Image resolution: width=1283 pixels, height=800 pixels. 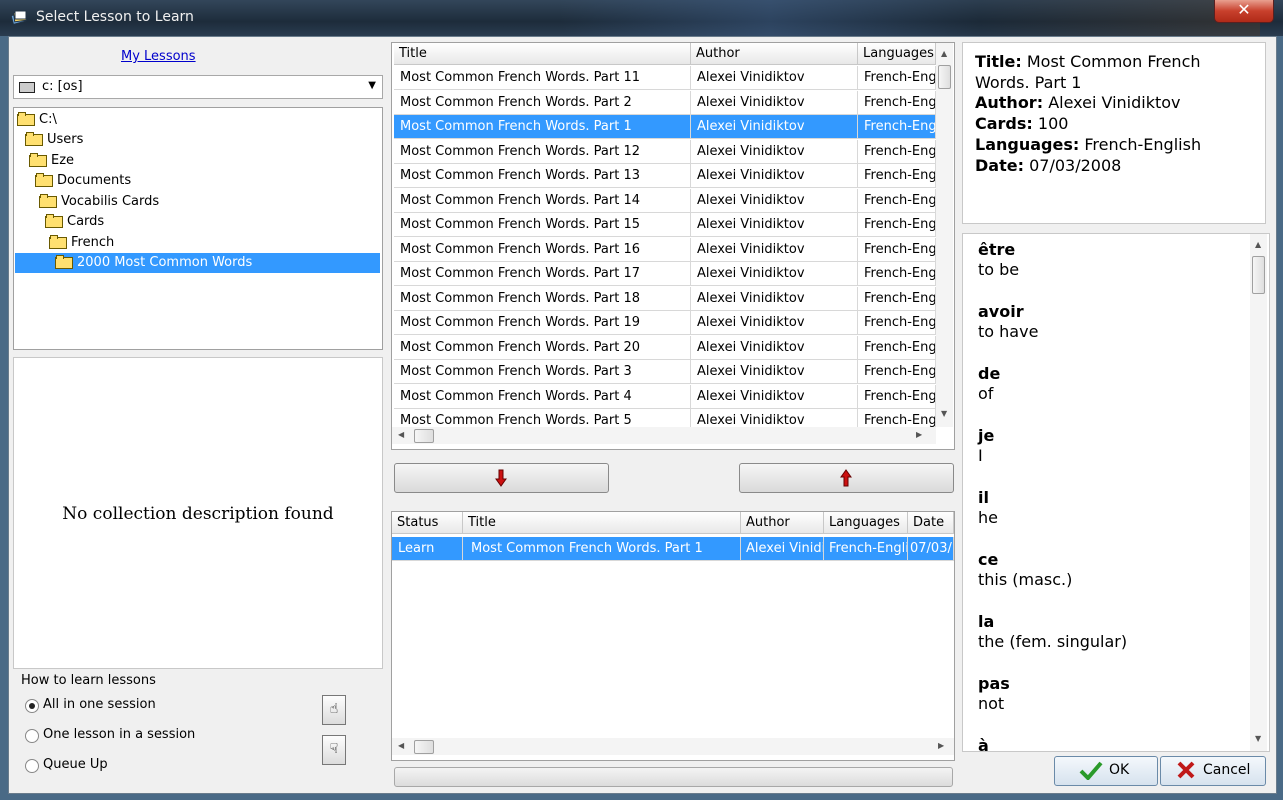 I want to click on word-entry: je I, so click(x=986, y=446).